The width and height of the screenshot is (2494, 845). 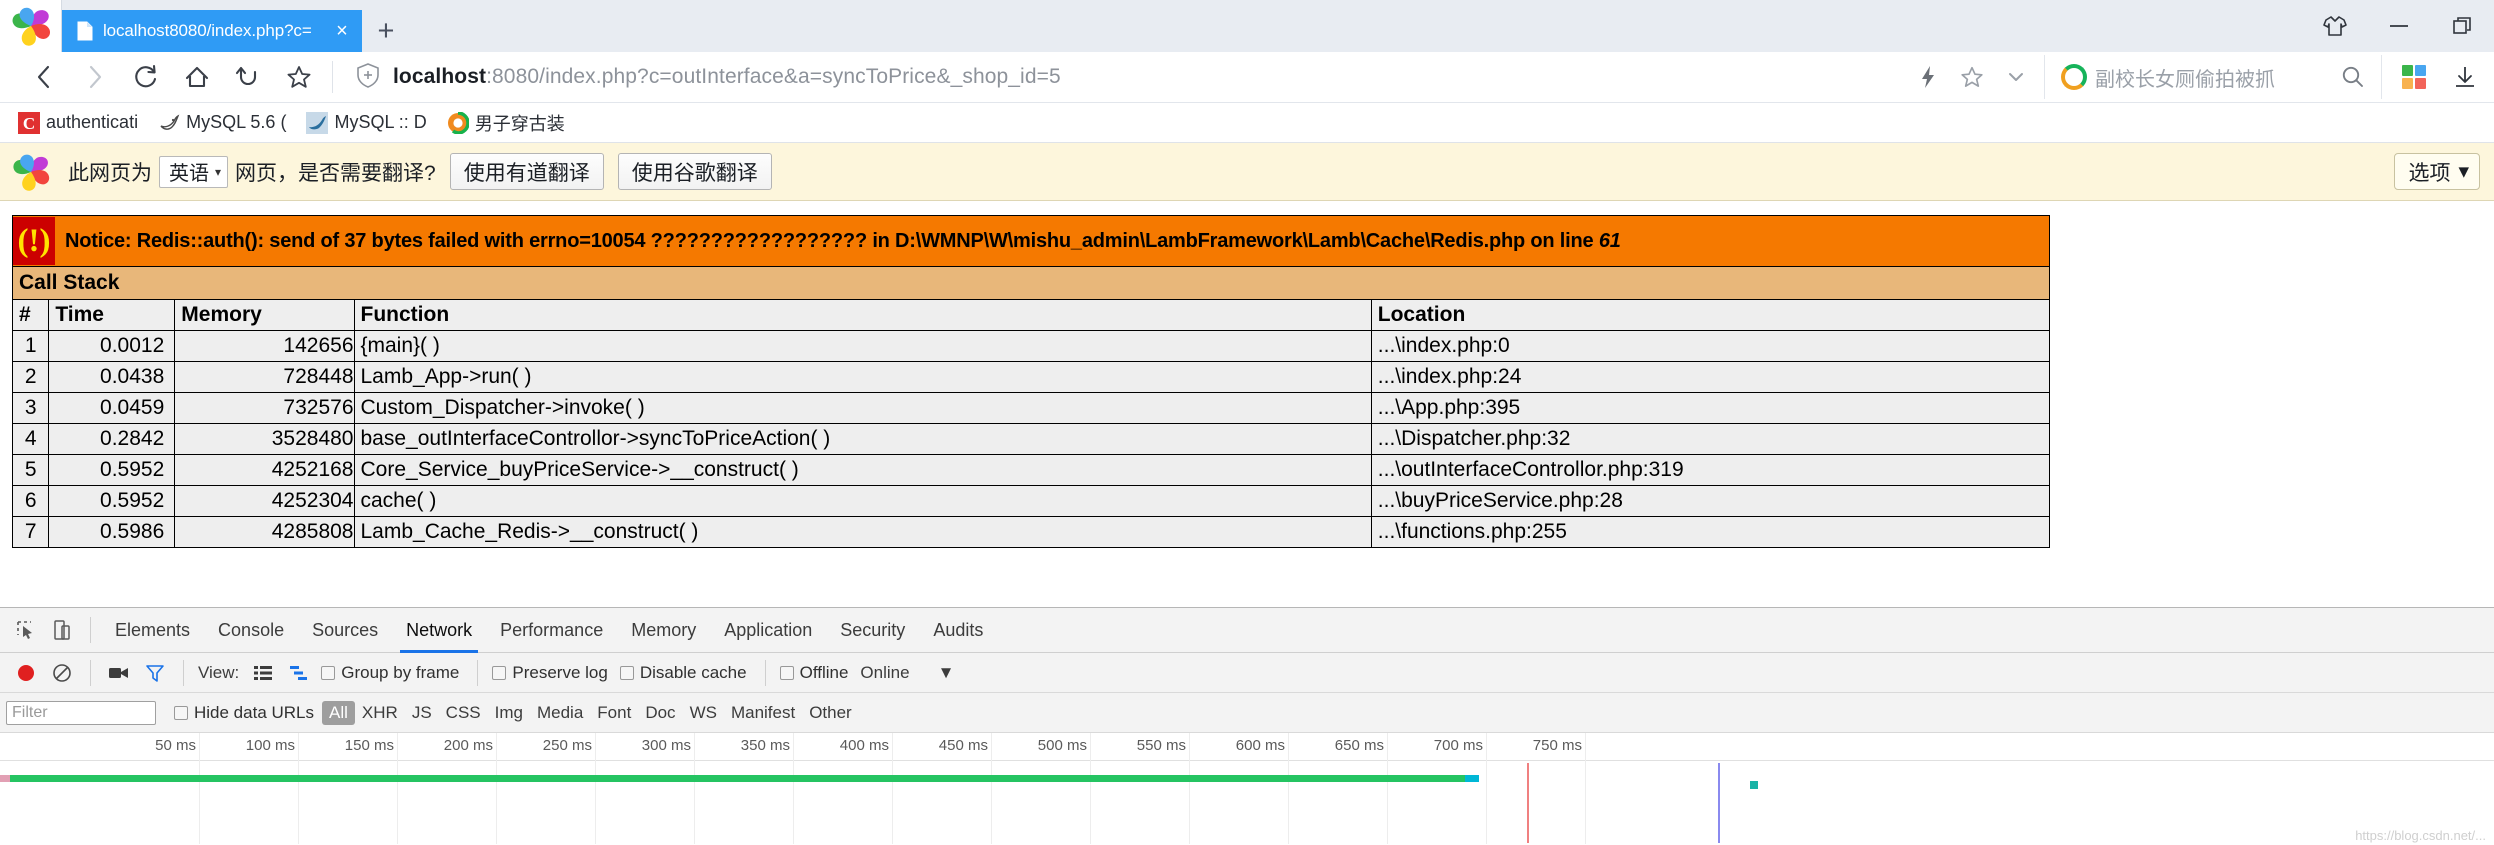 I want to click on lightning-icon, so click(x=1928, y=77).